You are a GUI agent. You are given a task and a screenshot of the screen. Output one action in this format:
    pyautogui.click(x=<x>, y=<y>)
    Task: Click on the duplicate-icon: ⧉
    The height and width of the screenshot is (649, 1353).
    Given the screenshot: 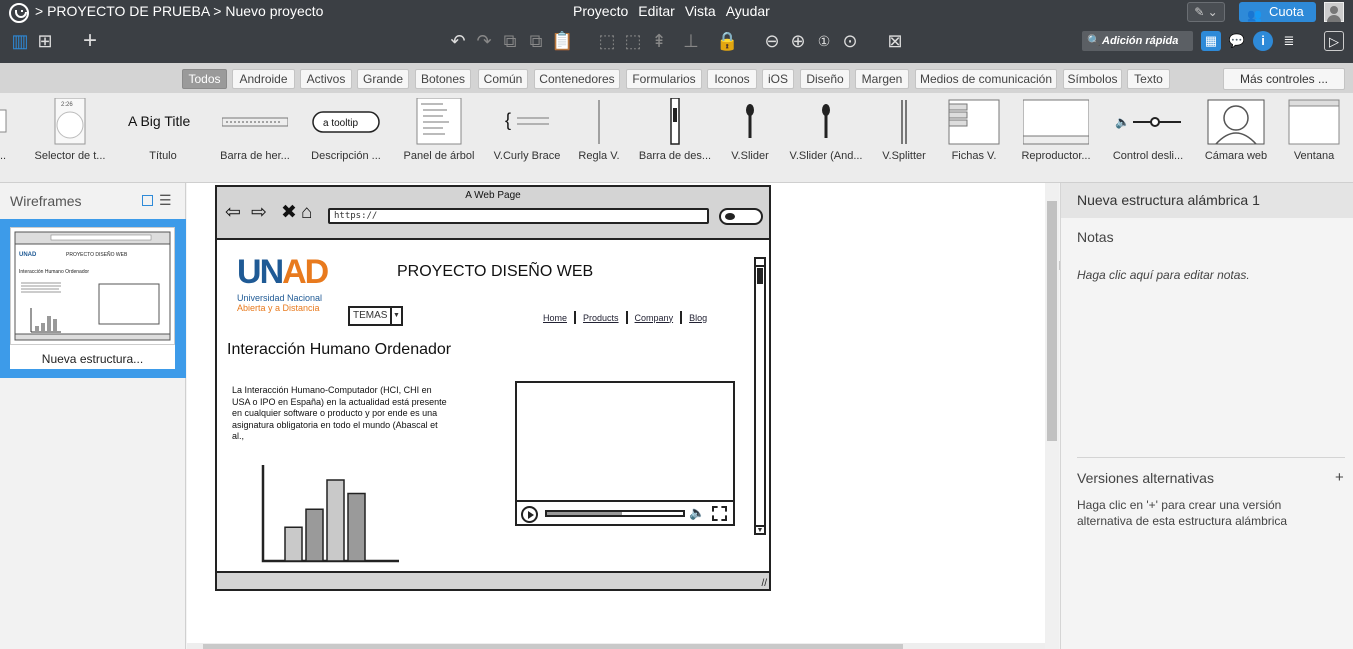 What is the action you would take?
    pyautogui.click(x=536, y=41)
    